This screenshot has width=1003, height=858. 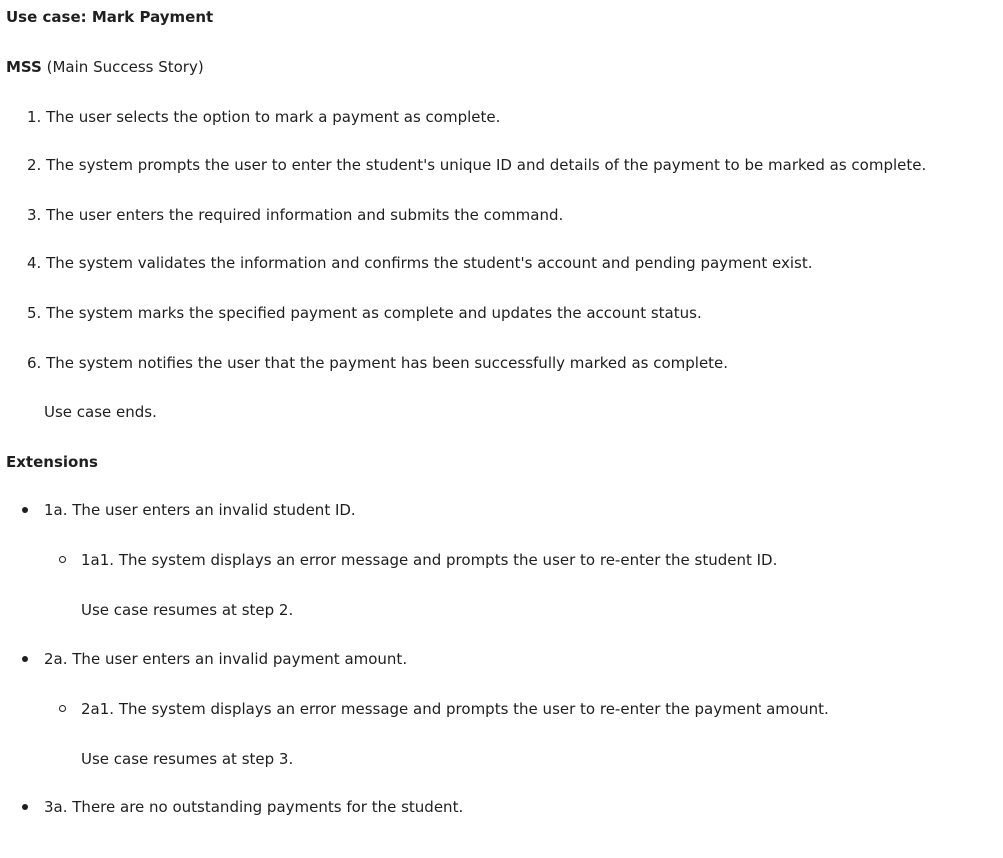 What do you see at coordinates (24, 67) in the screenshot?
I see `mss-label: MSS` at bounding box center [24, 67].